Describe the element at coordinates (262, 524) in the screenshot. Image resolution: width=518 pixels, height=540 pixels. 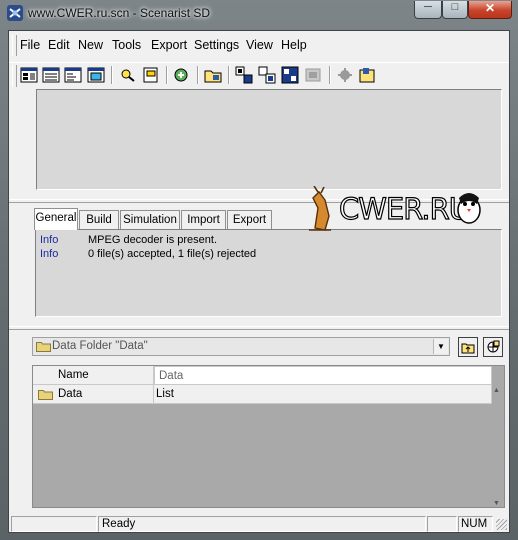
I see `status-text: Ready` at that location.